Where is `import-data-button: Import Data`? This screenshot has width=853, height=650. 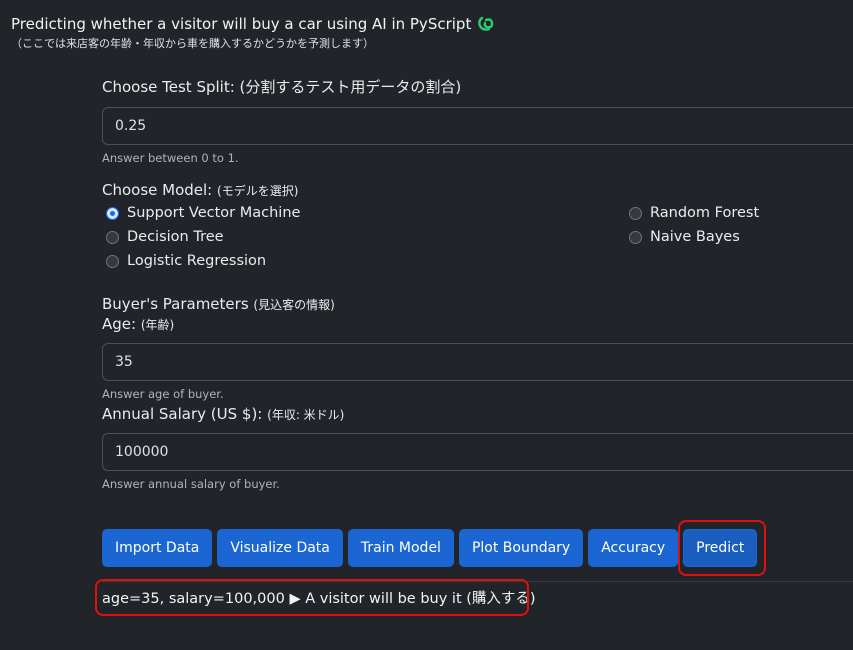 import-data-button: Import Data is located at coordinates (157, 548).